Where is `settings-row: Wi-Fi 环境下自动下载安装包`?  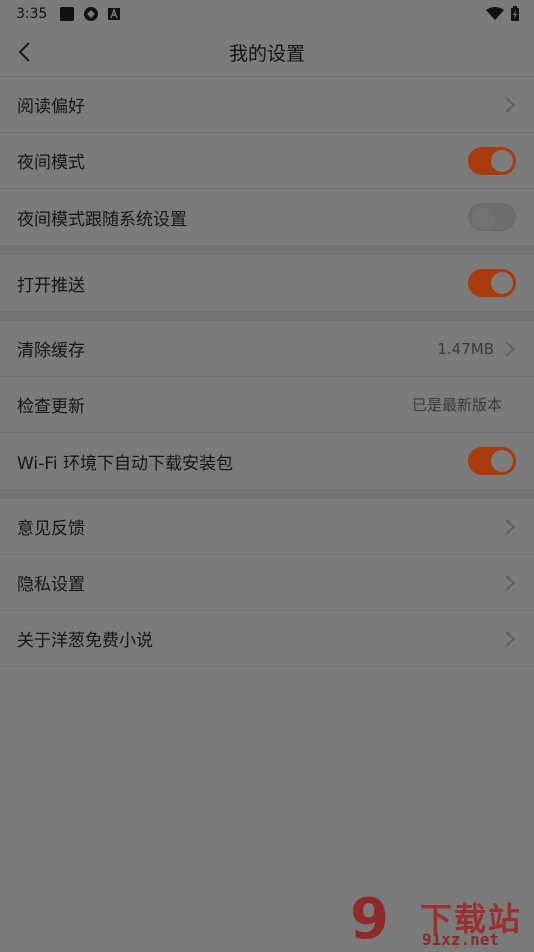 settings-row: Wi-Fi 环境下自动下载安装包 is located at coordinates (267, 461).